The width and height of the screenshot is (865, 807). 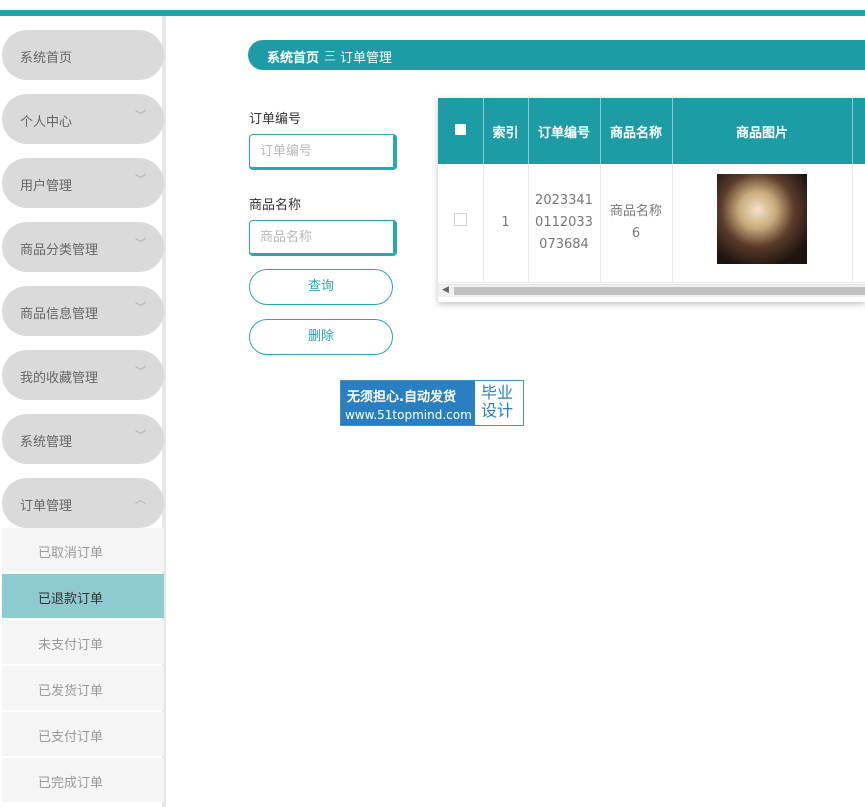 What do you see at coordinates (83, 503) in the screenshot?
I see `sidebar-item-order-management: 订单管理 ︿` at bounding box center [83, 503].